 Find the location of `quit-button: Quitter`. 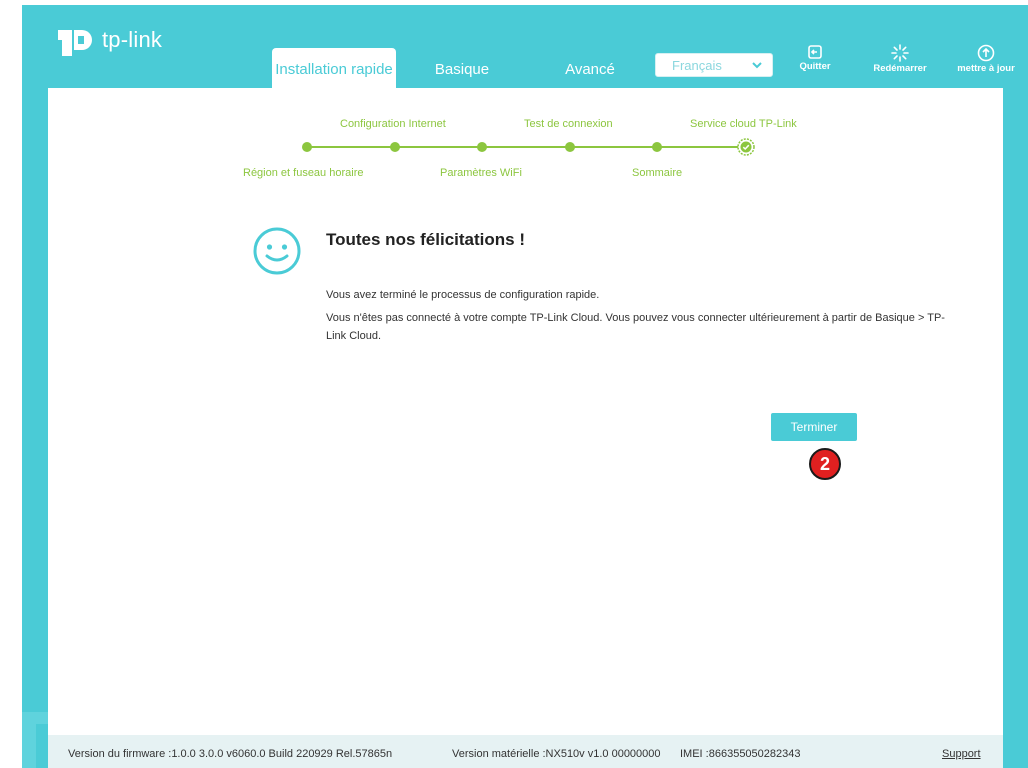

quit-button: Quitter is located at coordinates (815, 58).